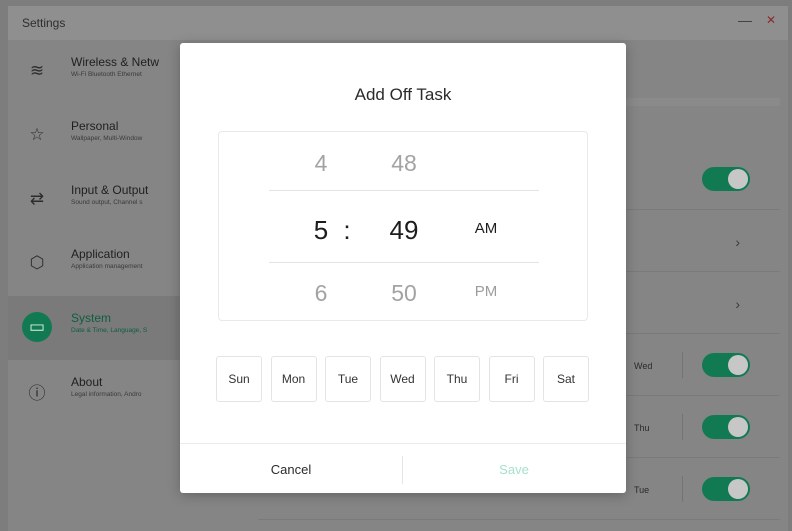  Describe the element at coordinates (91, 318) in the screenshot. I see `sidebar-item-label: System` at that location.